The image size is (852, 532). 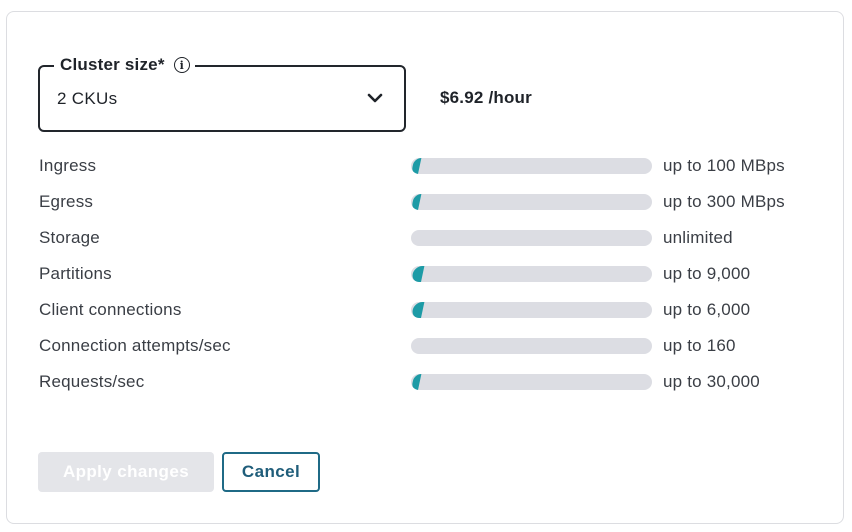 I want to click on limit-row: Connection attempts/sec up to 160, so click(x=426, y=346).